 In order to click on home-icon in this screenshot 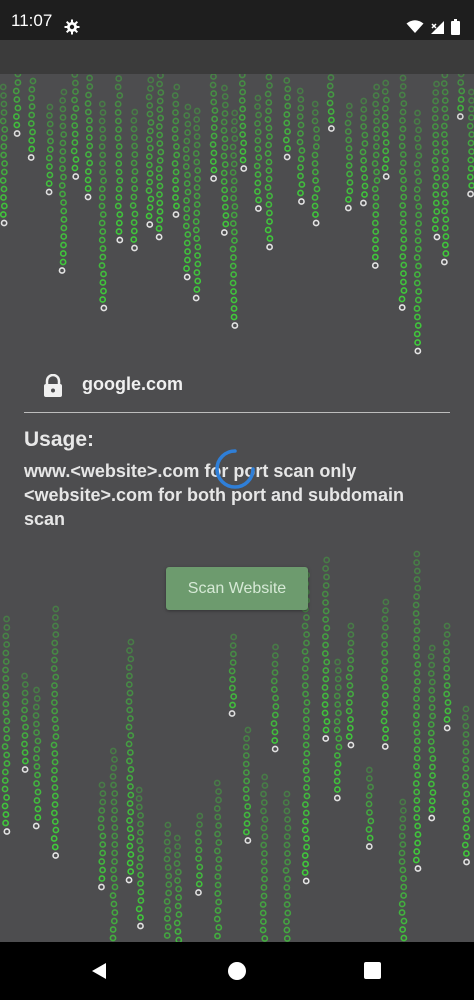, I will do `click(237, 971)`.